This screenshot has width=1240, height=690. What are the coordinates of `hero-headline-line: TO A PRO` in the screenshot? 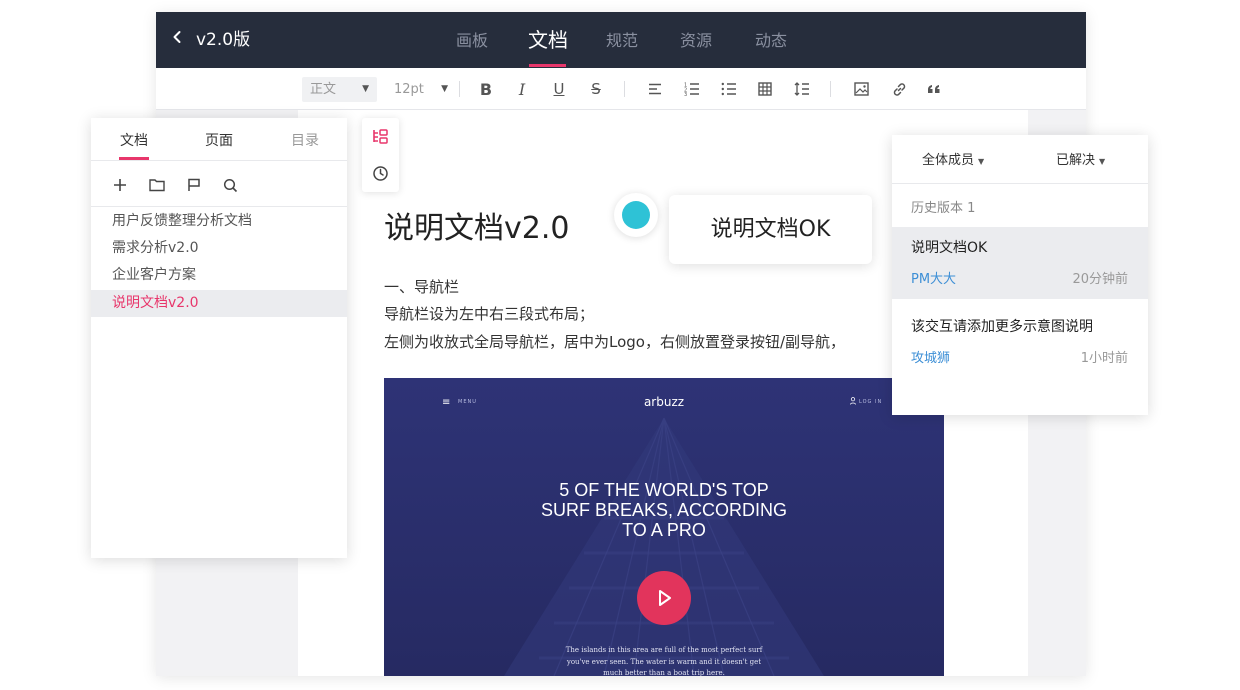 It's located at (664, 530).